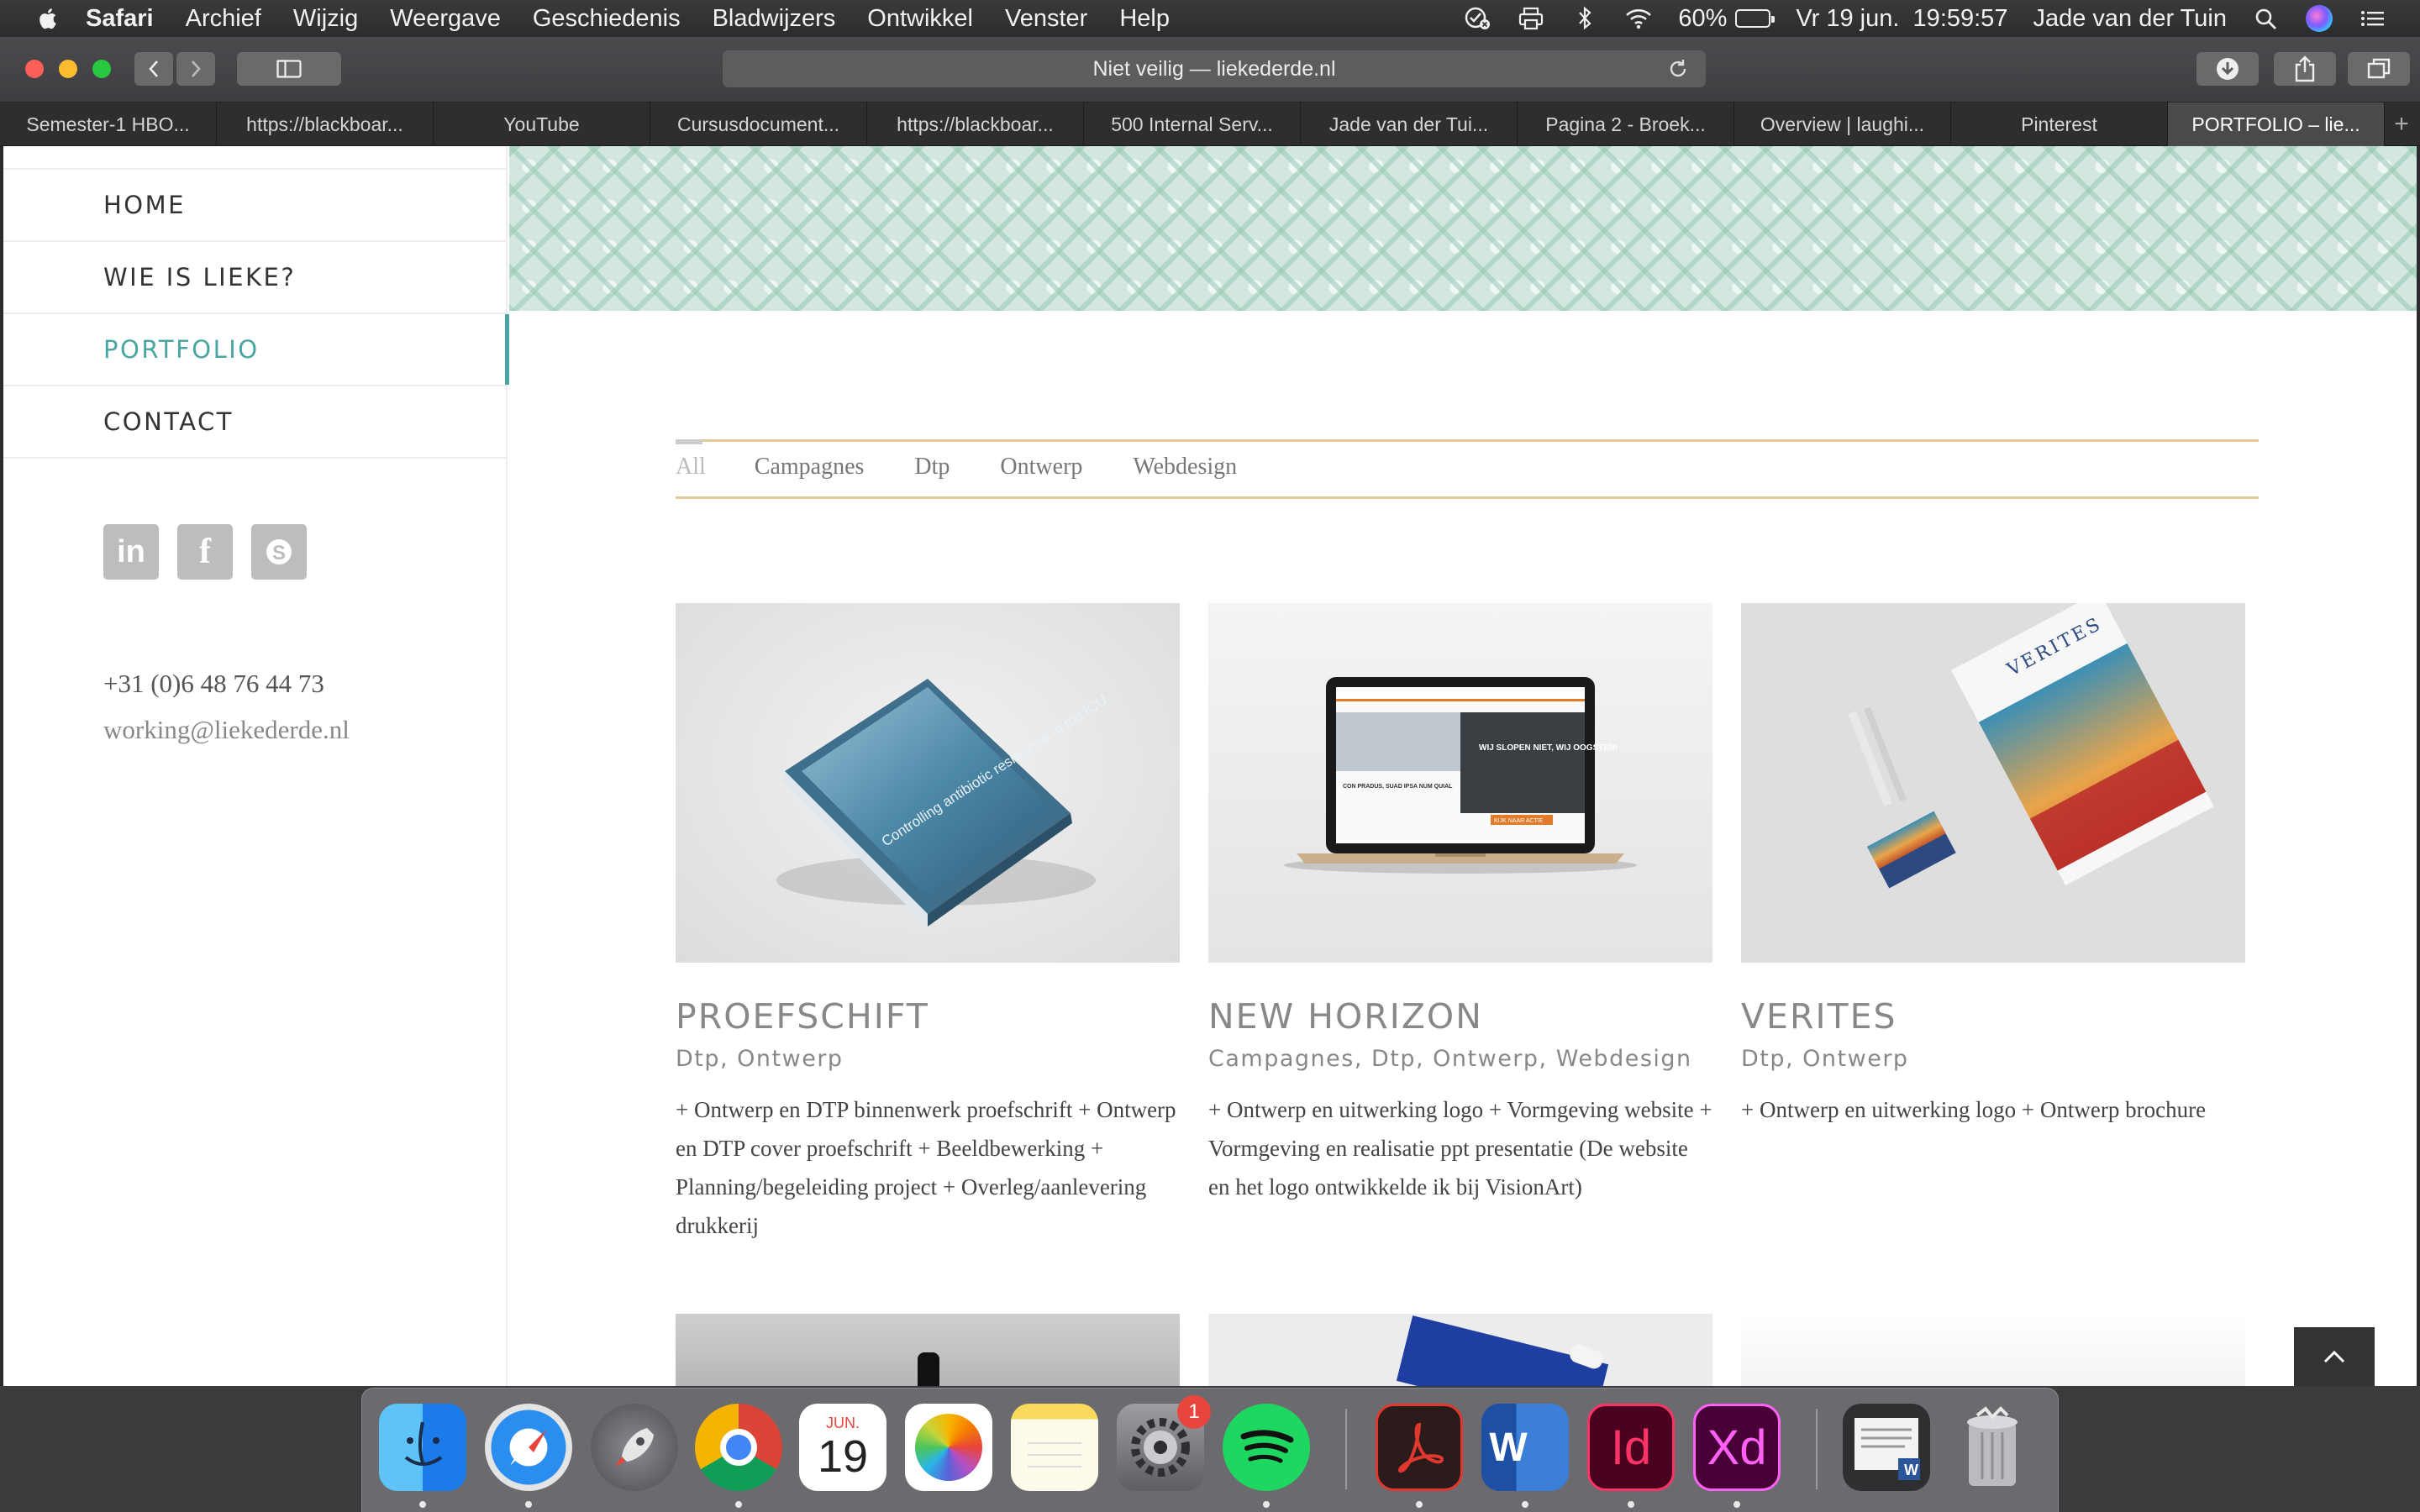 The width and height of the screenshot is (2420, 1512). I want to click on menu-app-name: Safari, so click(120, 19).